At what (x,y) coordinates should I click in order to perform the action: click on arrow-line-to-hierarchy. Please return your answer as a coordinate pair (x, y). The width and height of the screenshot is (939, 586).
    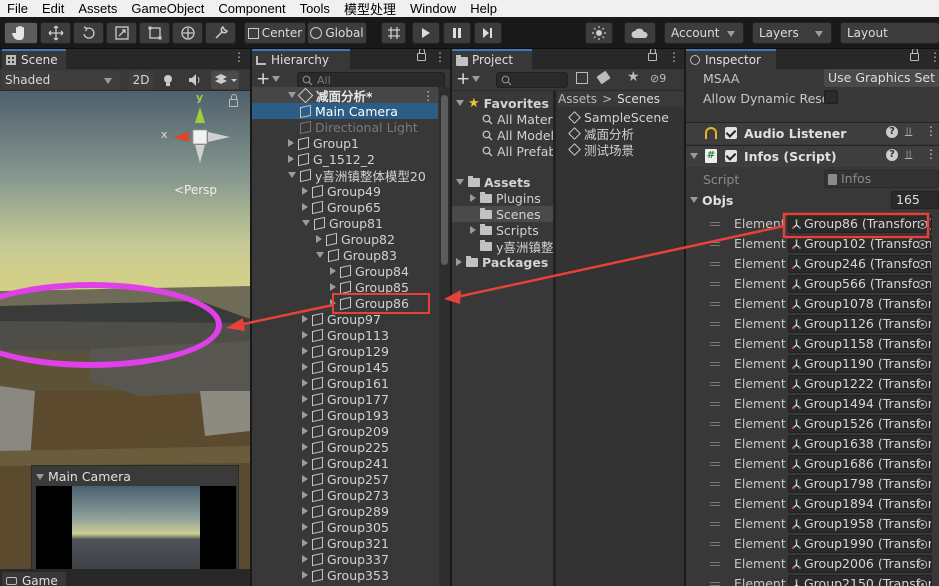
    Looking at the image, I should click on (618, 262).